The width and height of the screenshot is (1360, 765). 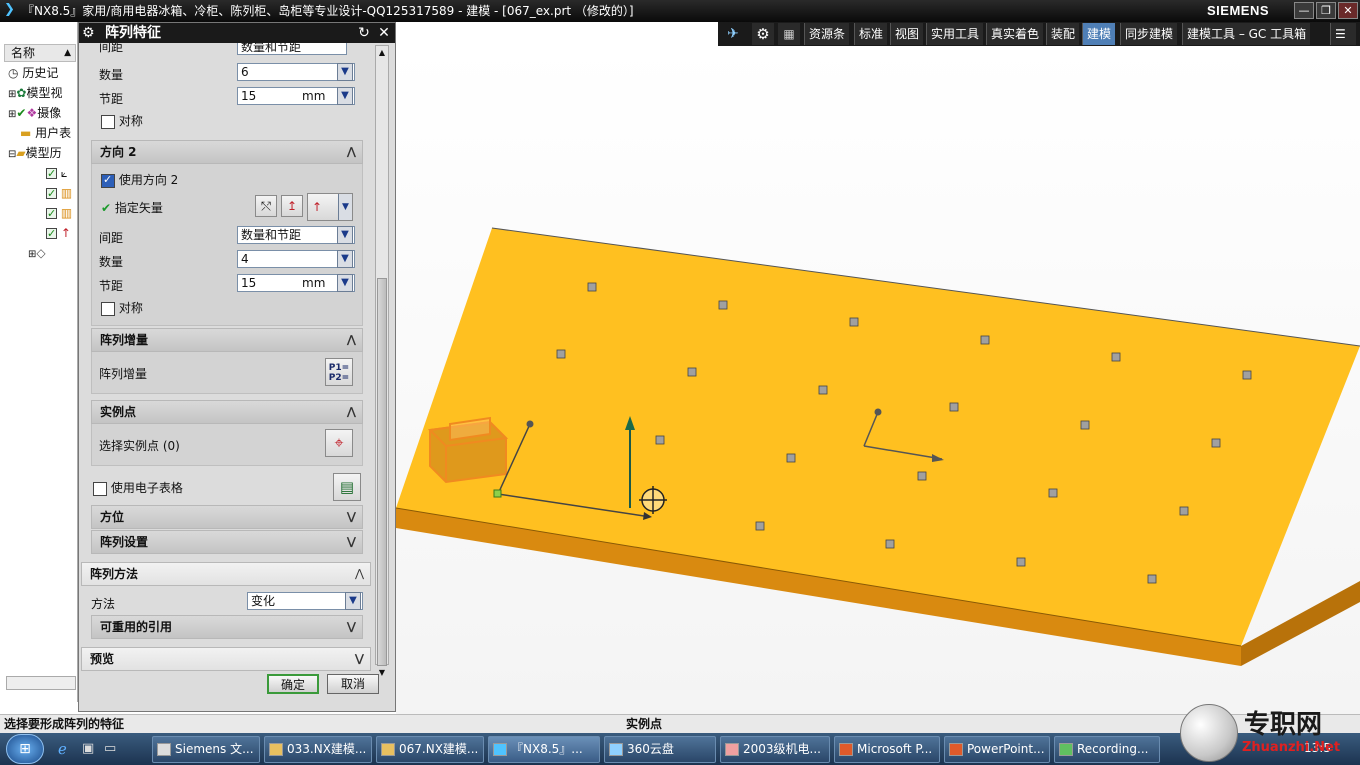 What do you see at coordinates (384, 33) in the screenshot?
I see `dialog-close-icon: ✕` at bounding box center [384, 33].